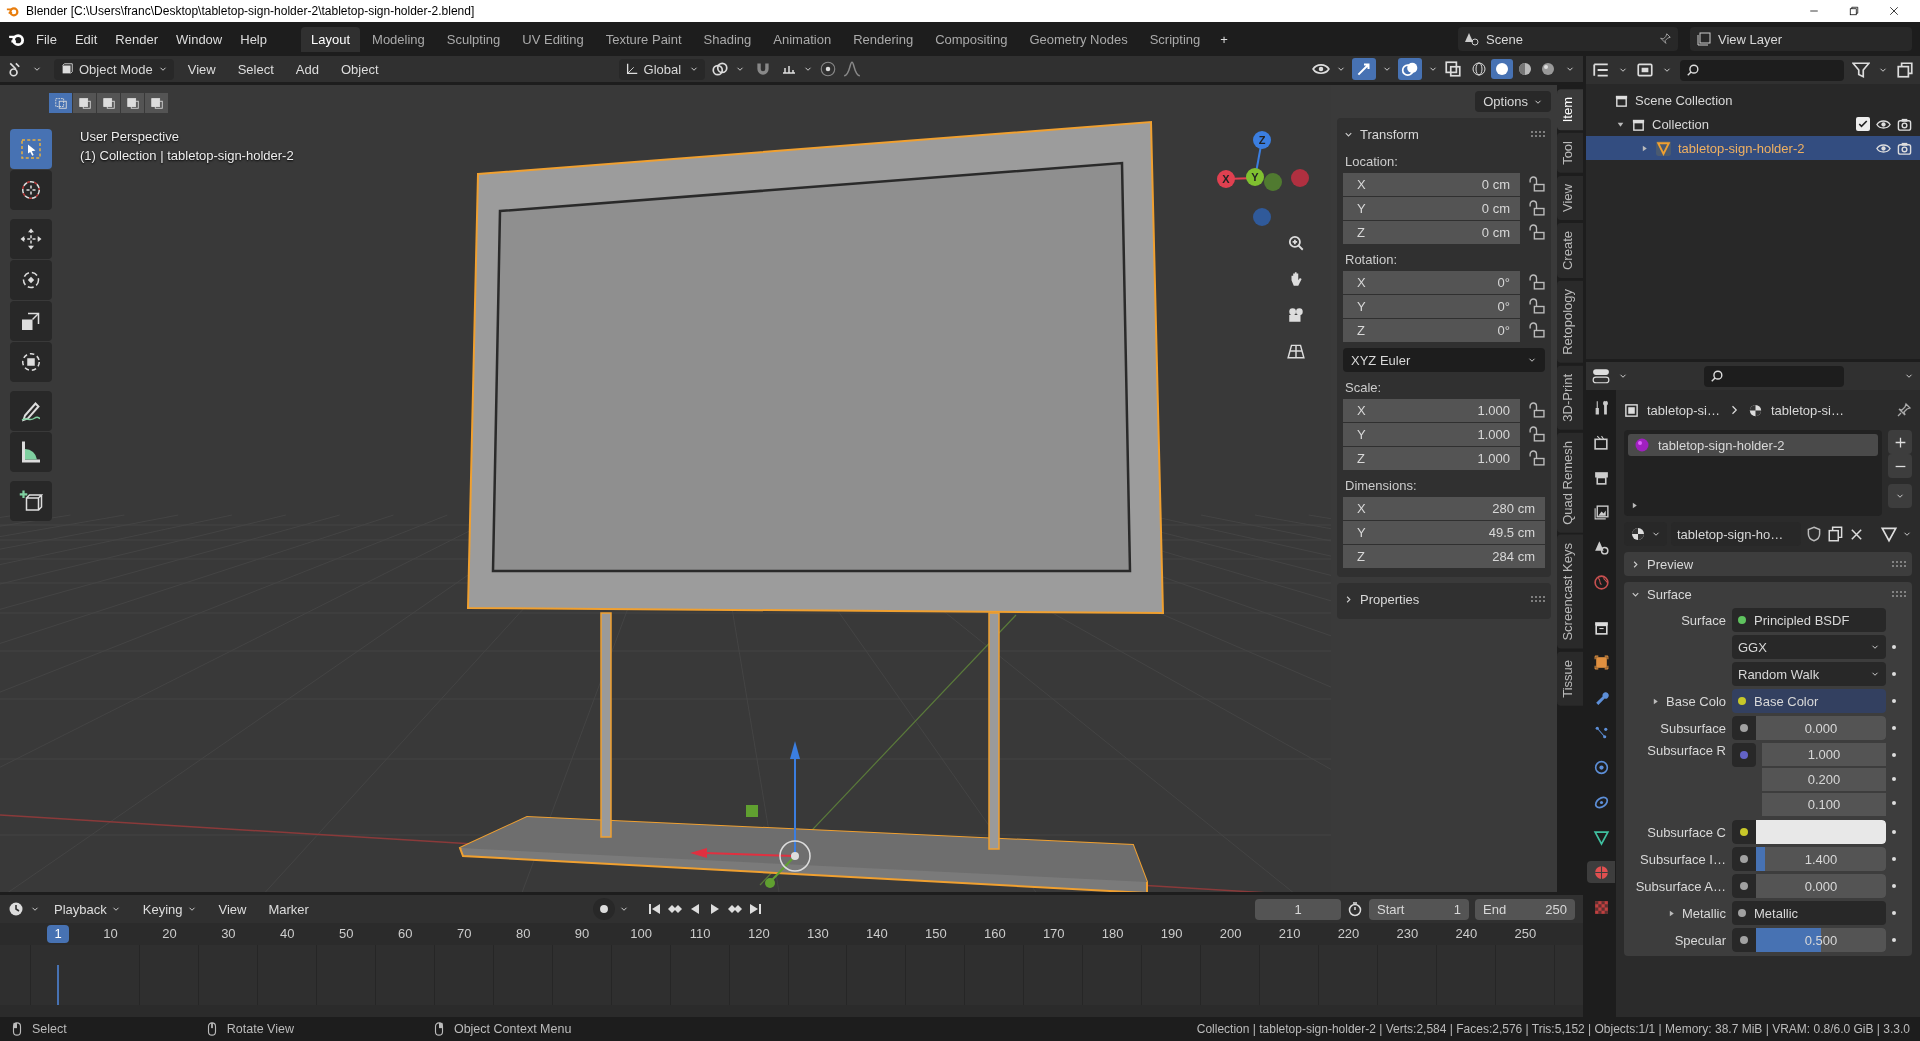 This screenshot has width=1920, height=1041. What do you see at coordinates (31, 362) in the screenshot?
I see `transform-tool` at bounding box center [31, 362].